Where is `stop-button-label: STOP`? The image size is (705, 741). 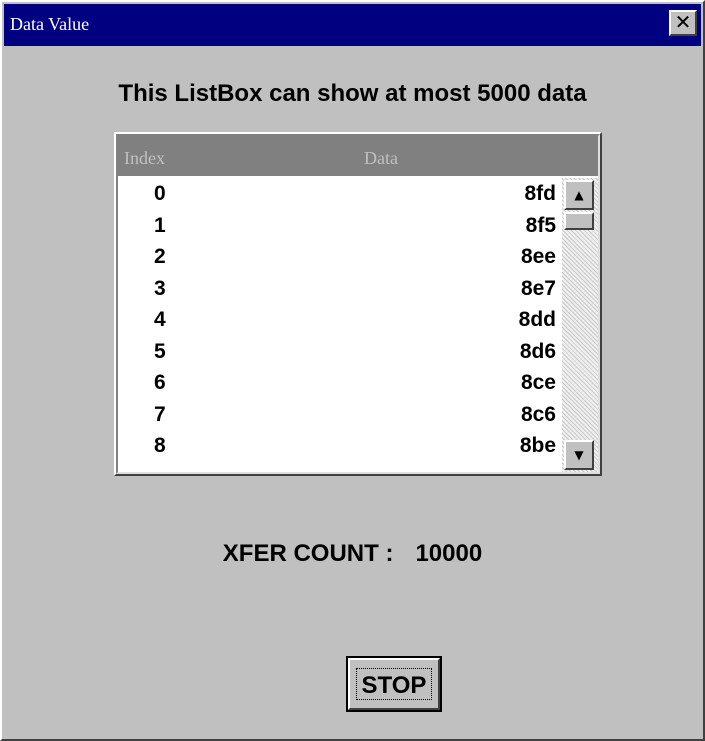 stop-button-label: STOP is located at coordinates (394, 684).